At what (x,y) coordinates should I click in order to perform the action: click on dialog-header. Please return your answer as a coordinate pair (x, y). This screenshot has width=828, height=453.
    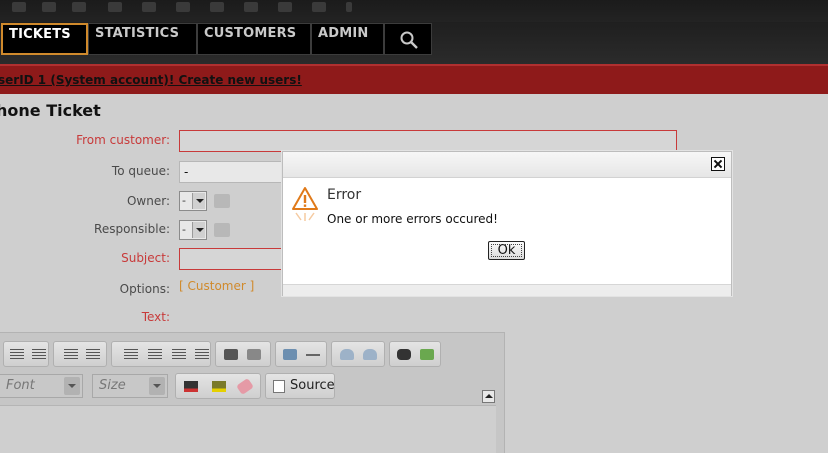
    Looking at the image, I should click on (507, 165).